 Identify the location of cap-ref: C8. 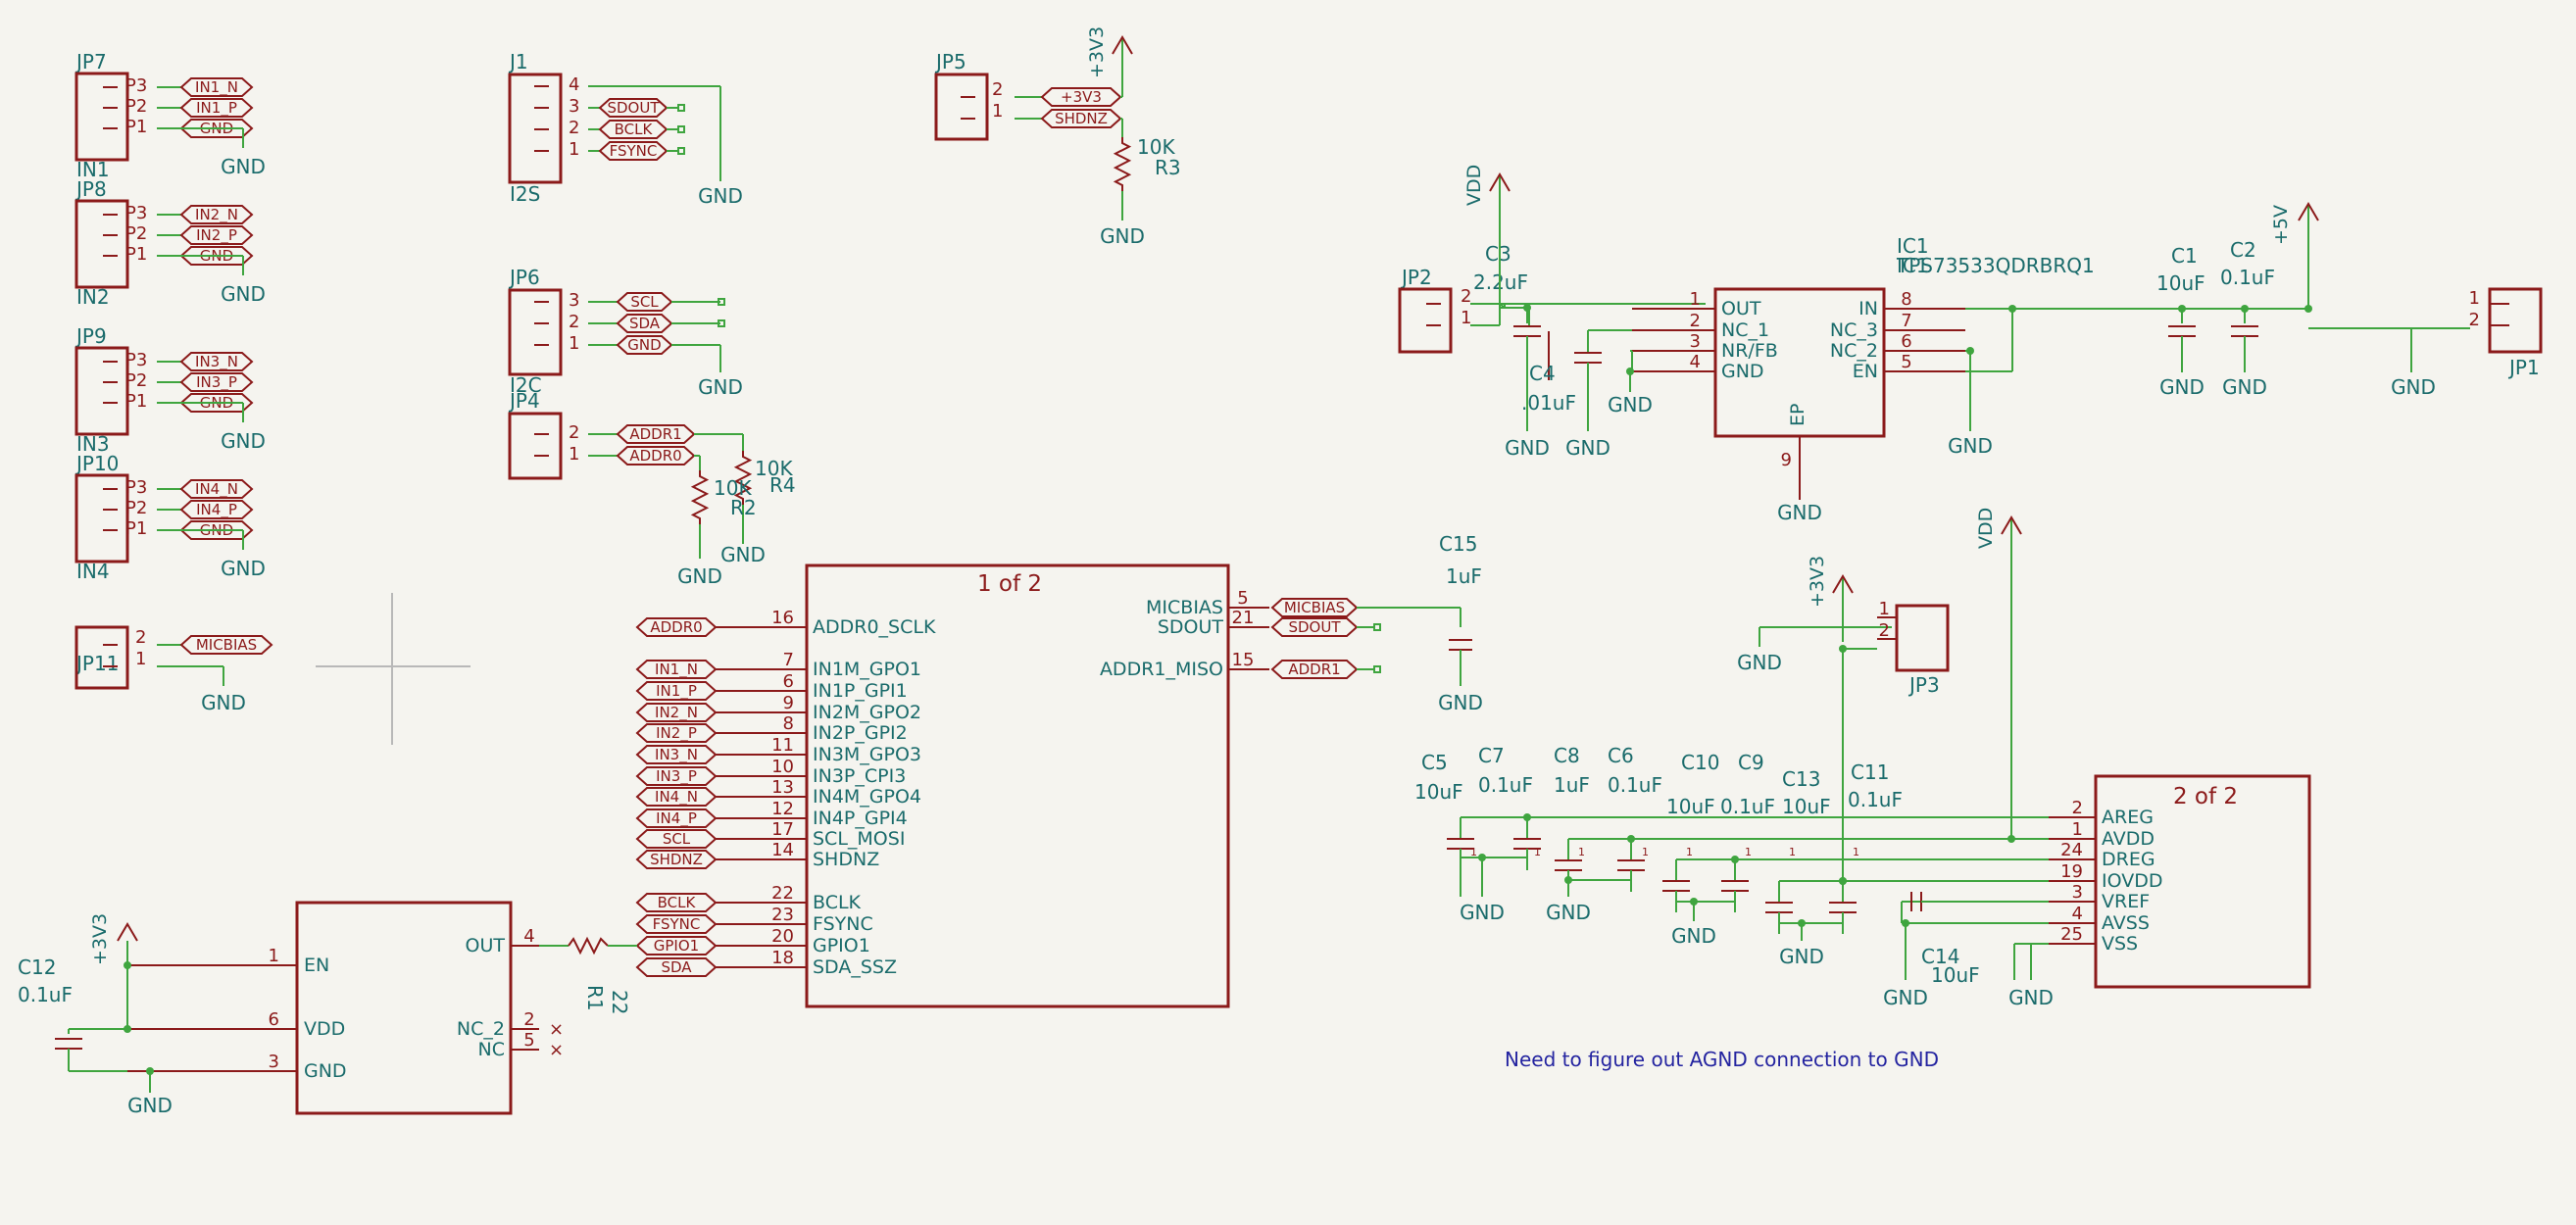
(1567, 755).